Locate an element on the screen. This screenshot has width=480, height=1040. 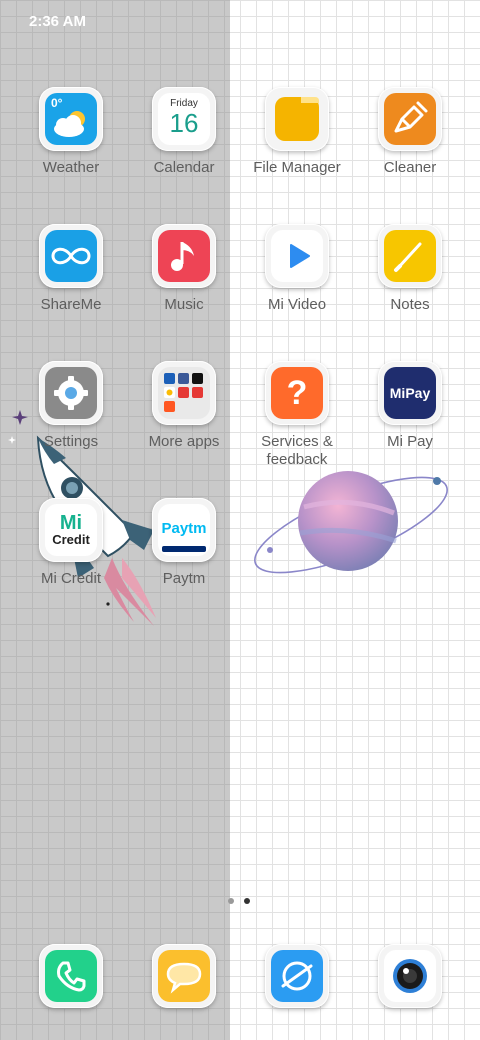
app-label: Mi Video is located at coordinates (297, 304).